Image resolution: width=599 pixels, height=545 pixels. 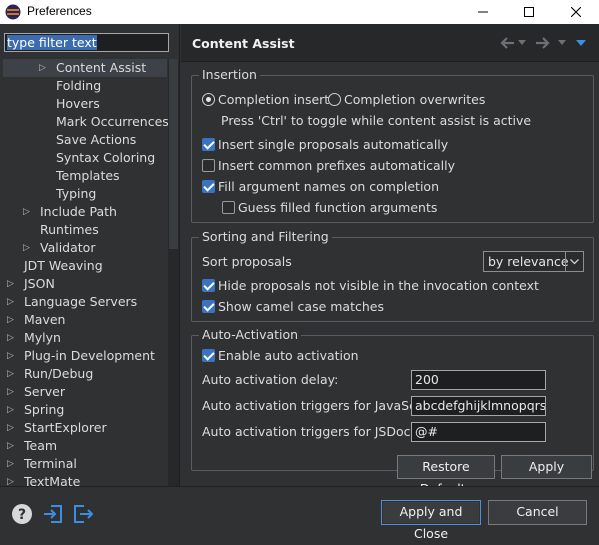 I want to click on tree-item-label: Include Path, so click(x=78, y=211).